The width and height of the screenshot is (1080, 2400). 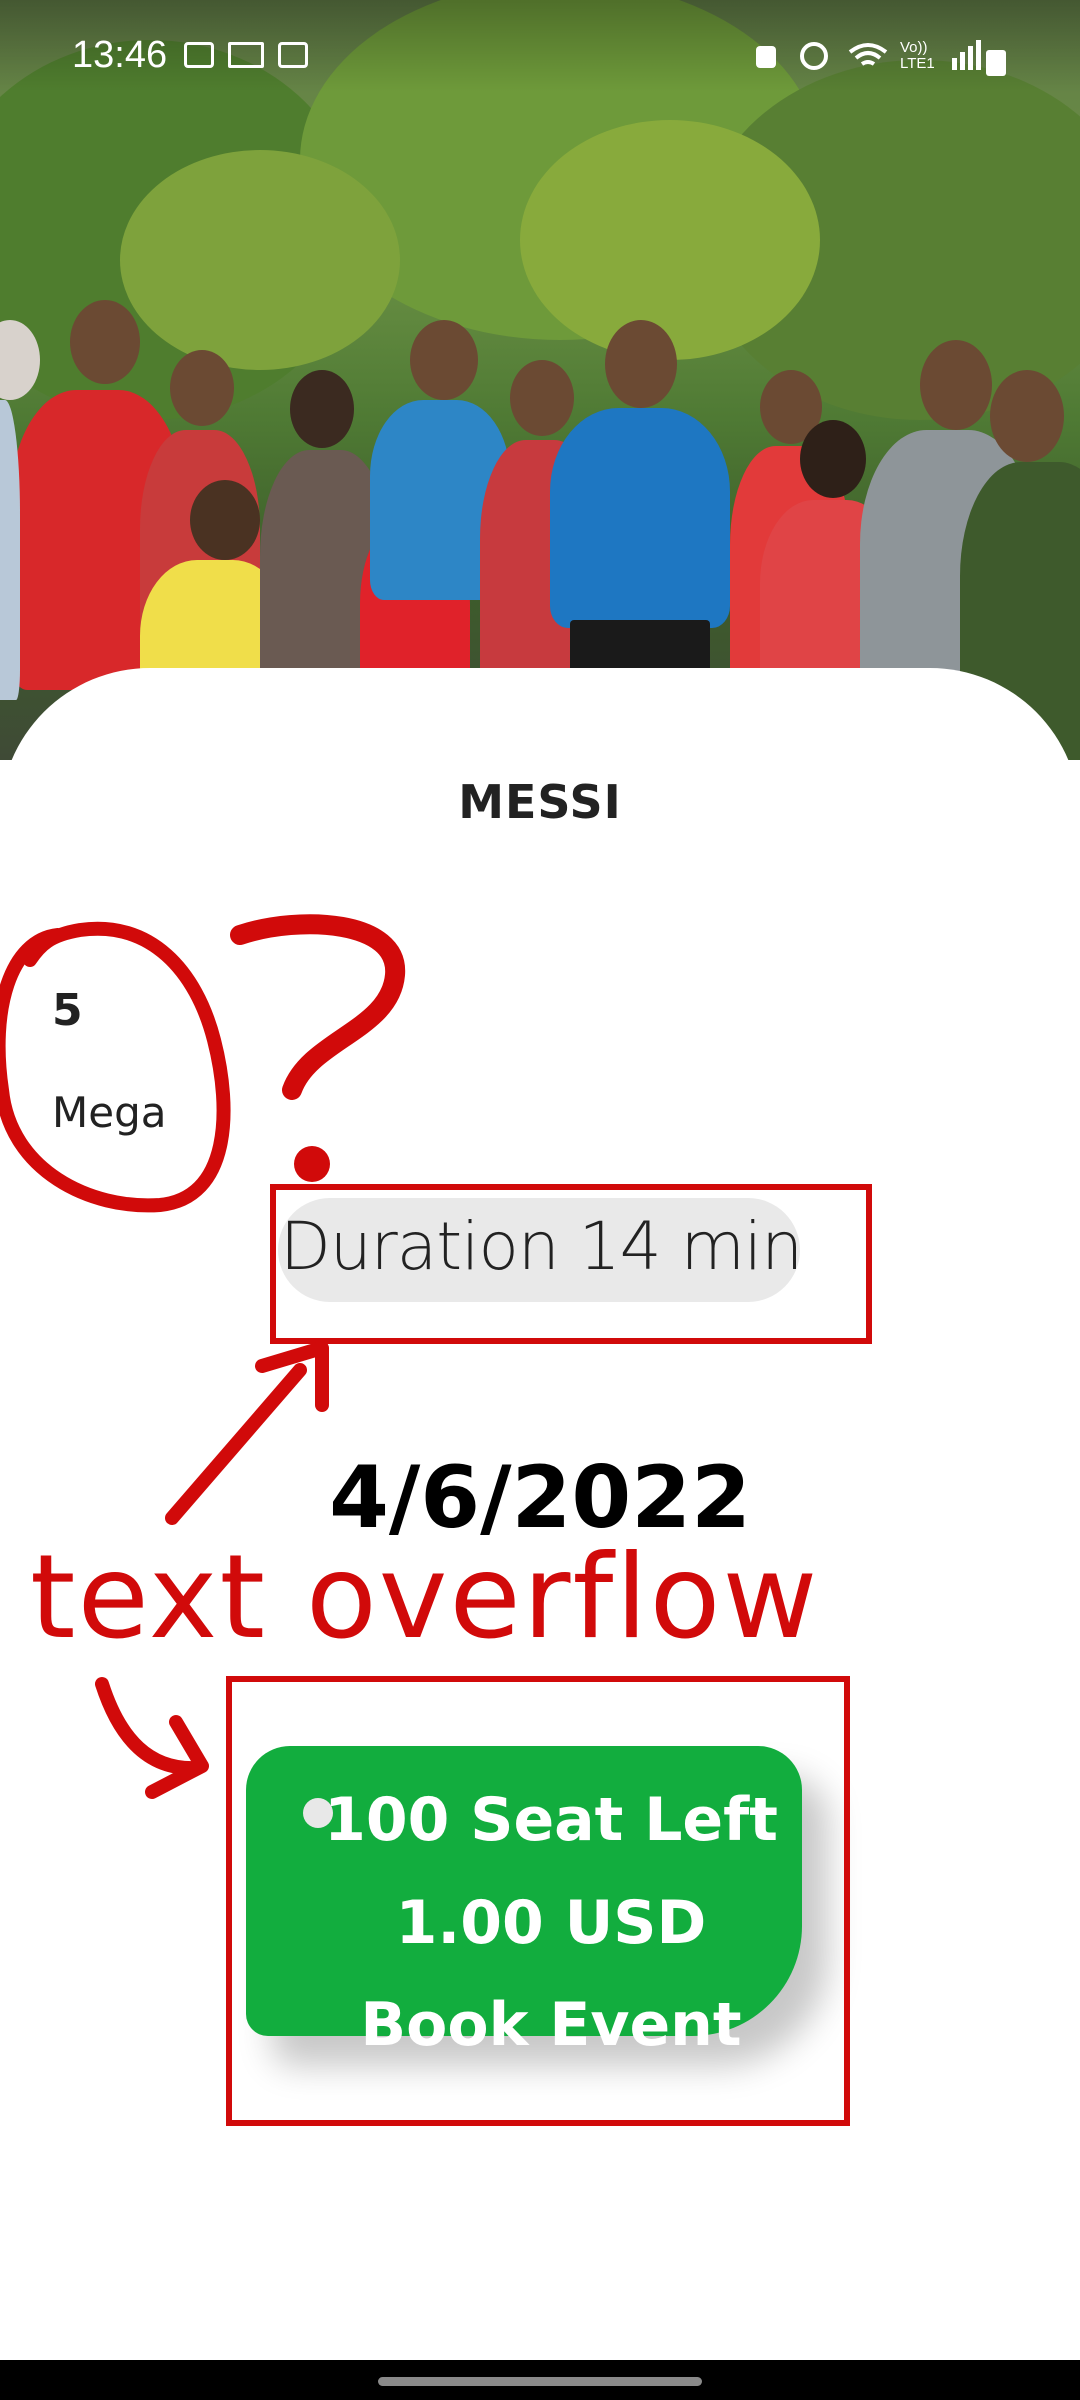 What do you see at coordinates (236, 1444) in the screenshot?
I see `arrow-up-icon` at bounding box center [236, 1444].